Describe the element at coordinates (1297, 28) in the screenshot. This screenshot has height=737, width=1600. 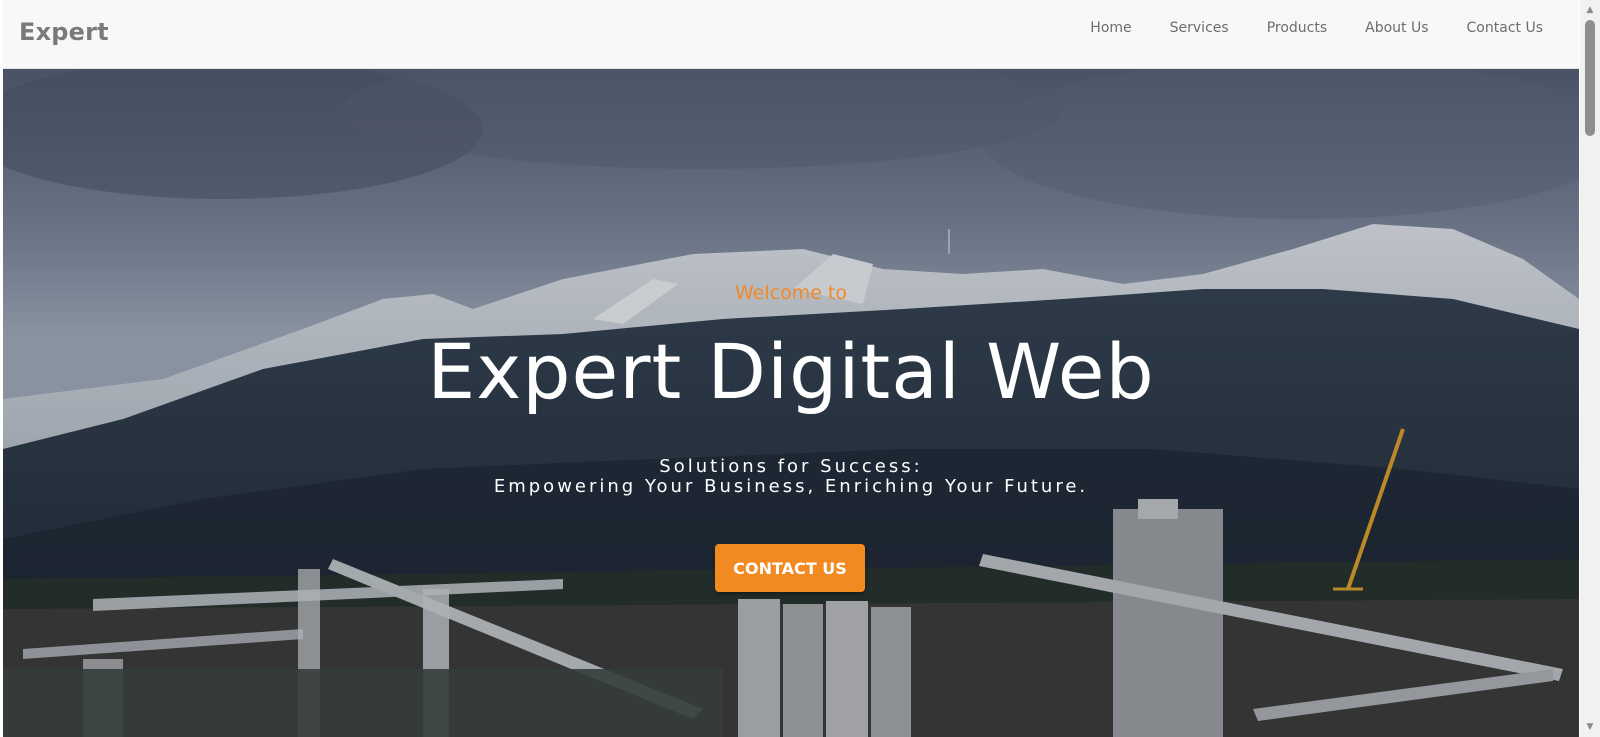
I see `nav-link-products: Products` at that location.